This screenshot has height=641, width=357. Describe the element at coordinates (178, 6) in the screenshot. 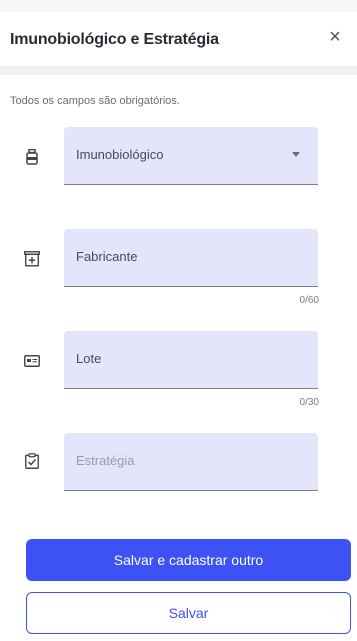

I see `top-strip` at that location.